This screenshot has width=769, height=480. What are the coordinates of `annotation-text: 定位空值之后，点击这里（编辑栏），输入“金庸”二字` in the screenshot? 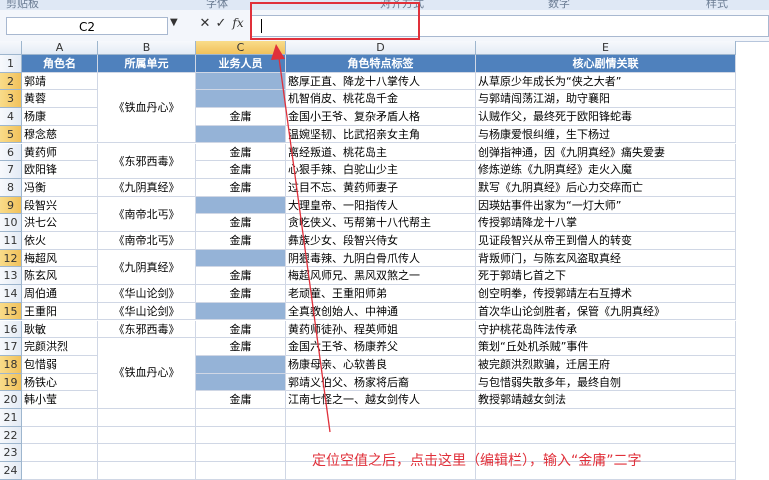 It's located at (477, 461).